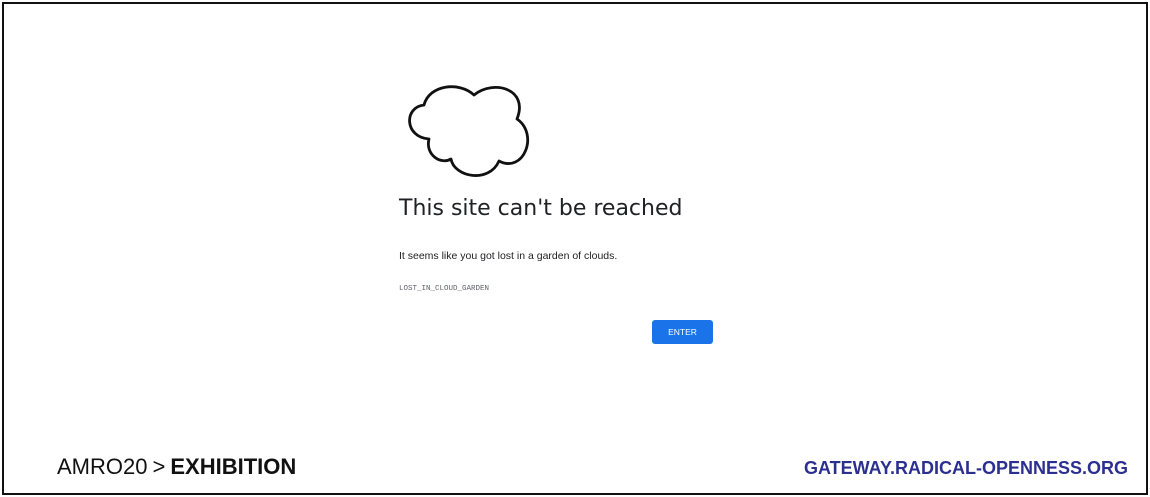  I want to click on breadcrumb-root: AMRO20, so click(102, 466).